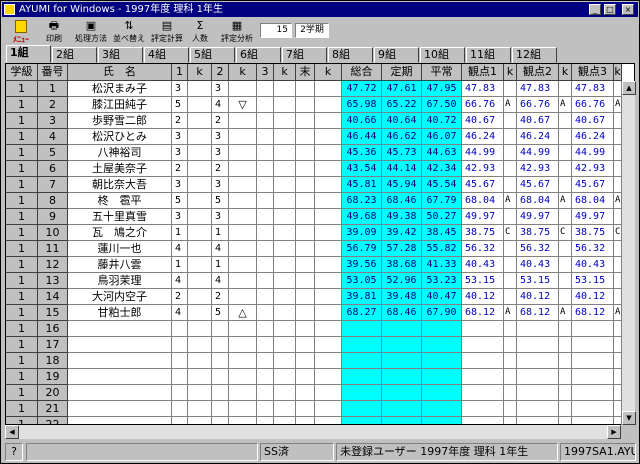  Describe the element at coordinates (21, 31) in the screenshot. I see `menu-button: ﾒﾆｭｰ` at that location.